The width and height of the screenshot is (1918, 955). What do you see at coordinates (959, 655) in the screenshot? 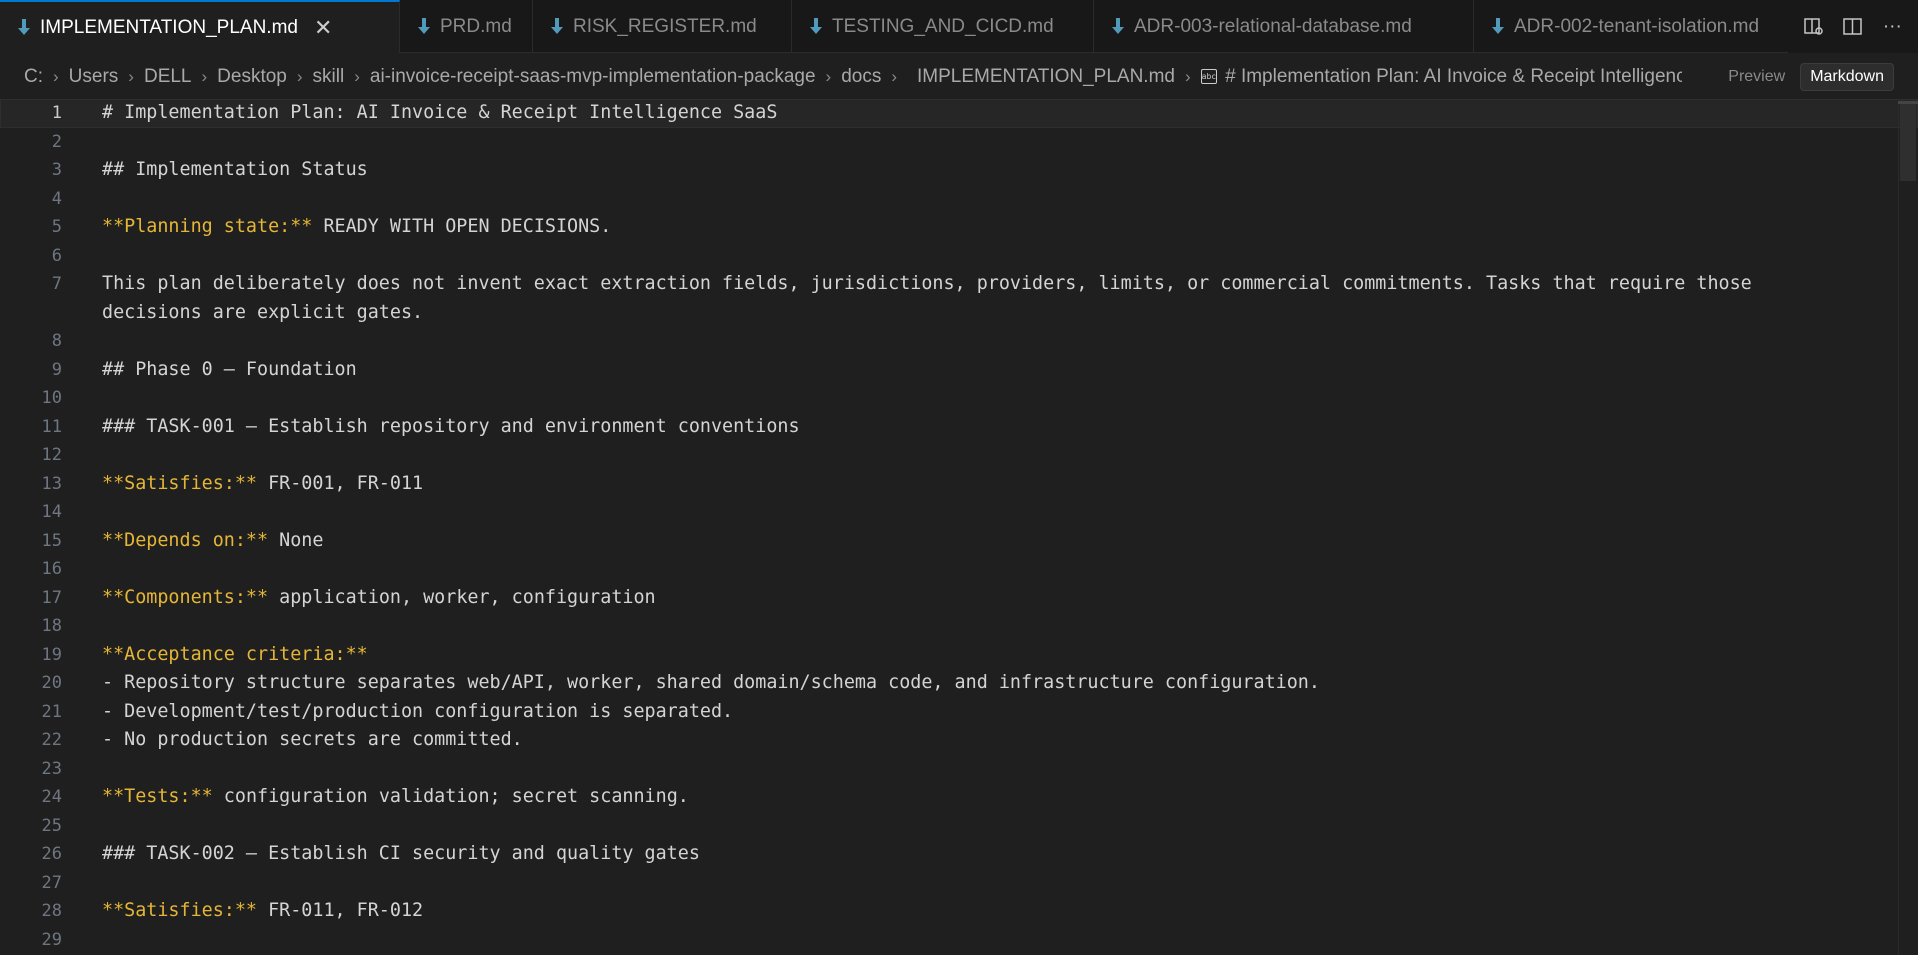
I see `editor-line: 19 **Acceptance criteria:**` at bounding box center [959, 655].